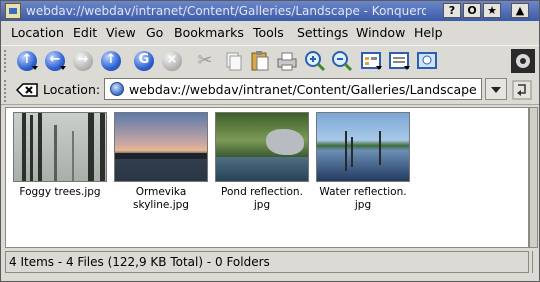 Image resolution: width=540 pixels, height=282 pixels. I want to click on file-item: Pond reflection. jpg, so click(262, 162).